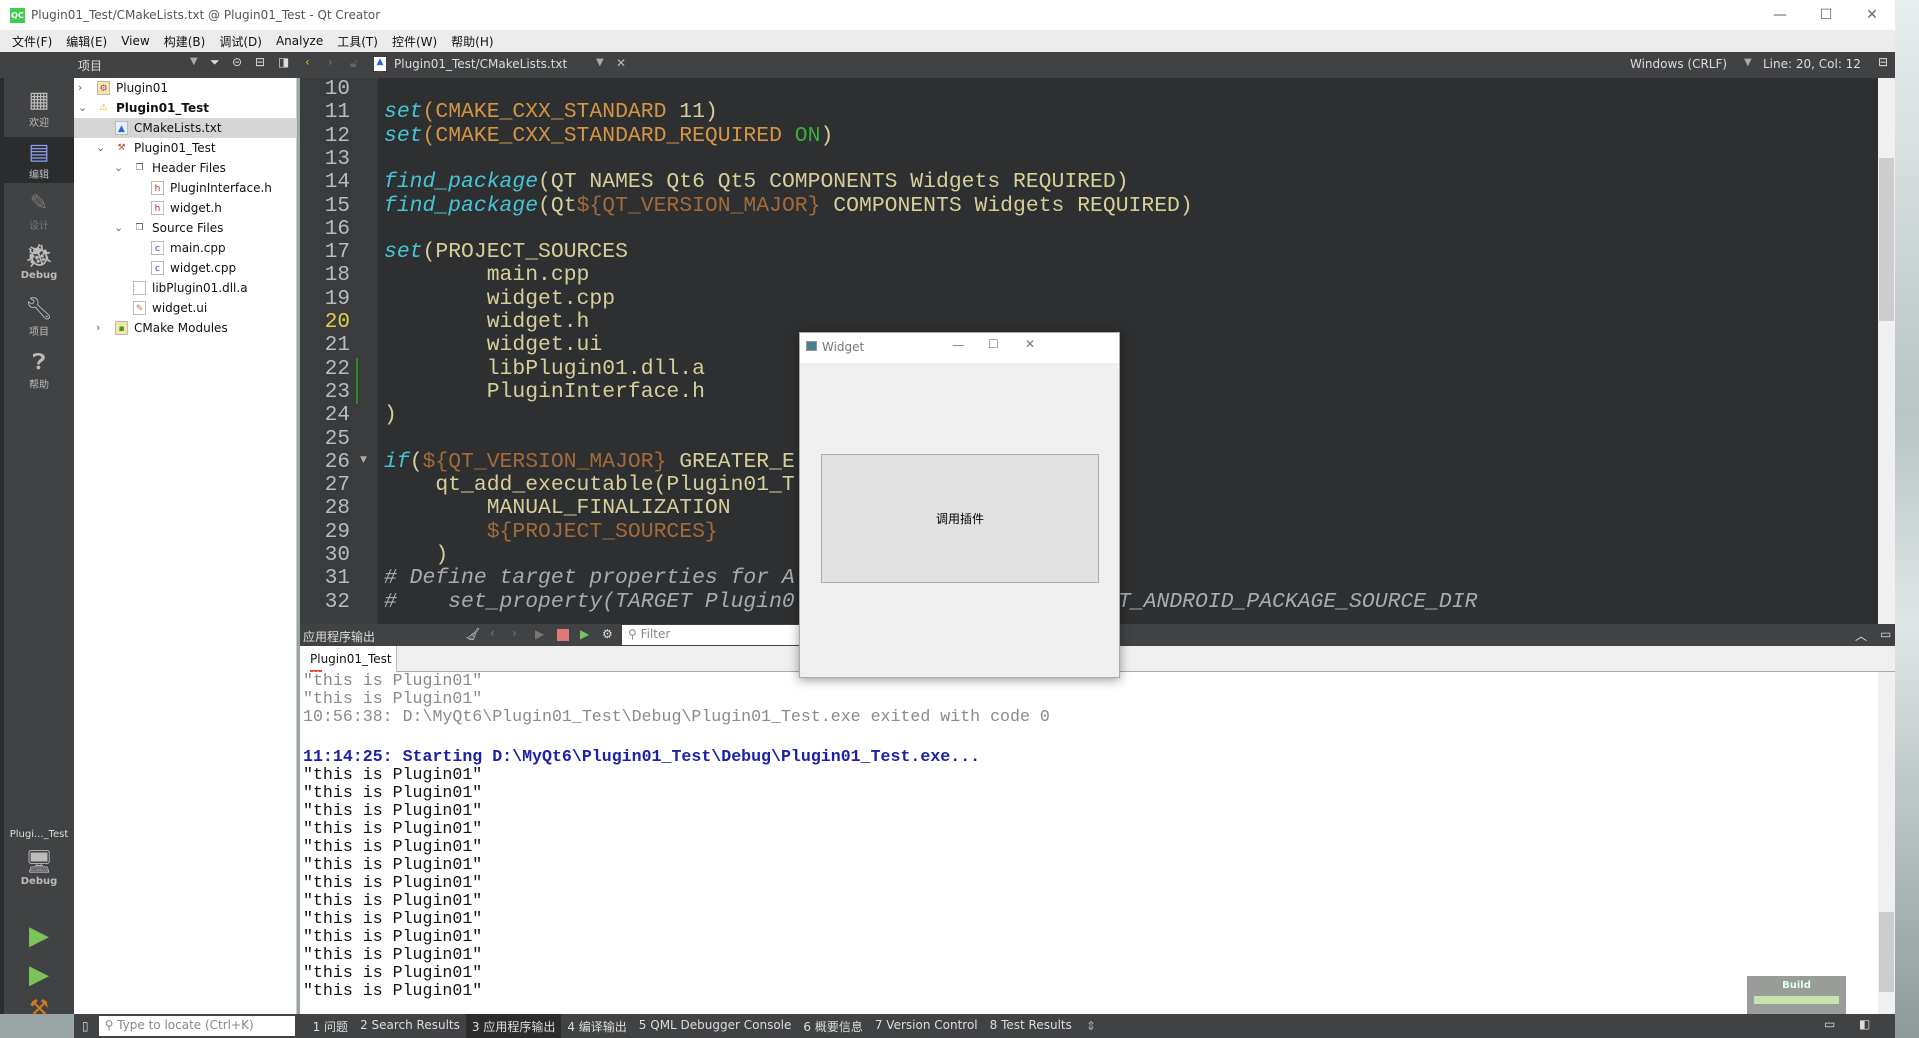  What do you see at coordinates (544, 392) in the screenshot?
I see `code-line: PluginInterface.h` at bounding box center [544, 392].